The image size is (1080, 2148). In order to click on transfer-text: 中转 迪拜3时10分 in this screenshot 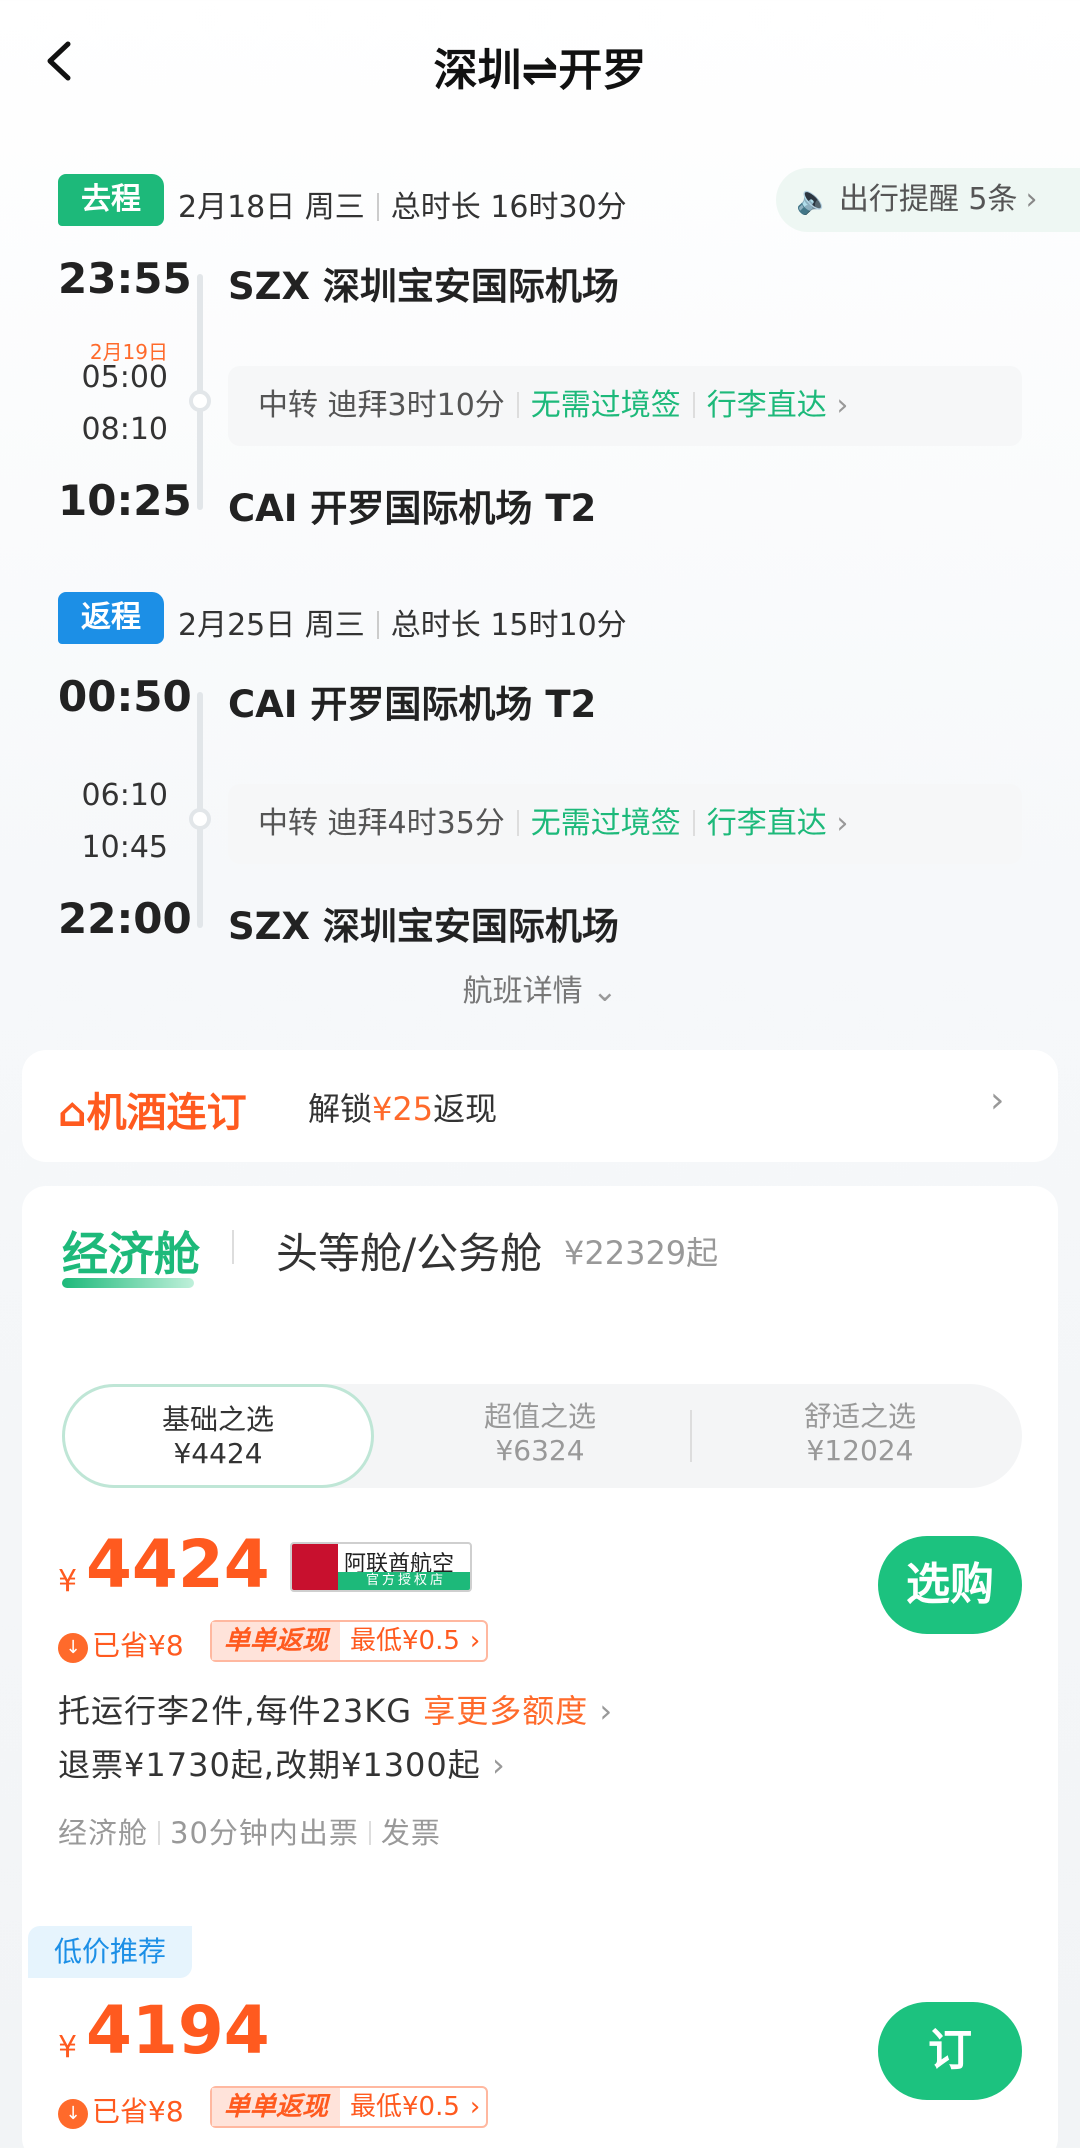, I will do `click(381, 405)`.